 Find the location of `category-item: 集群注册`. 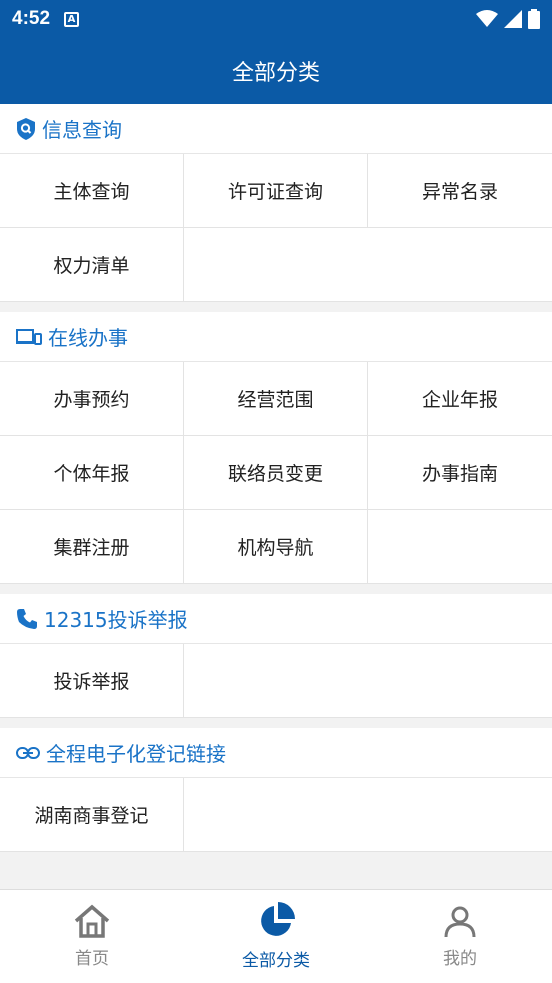

category-item: 集群注册 is located at coordinates (92, 547).